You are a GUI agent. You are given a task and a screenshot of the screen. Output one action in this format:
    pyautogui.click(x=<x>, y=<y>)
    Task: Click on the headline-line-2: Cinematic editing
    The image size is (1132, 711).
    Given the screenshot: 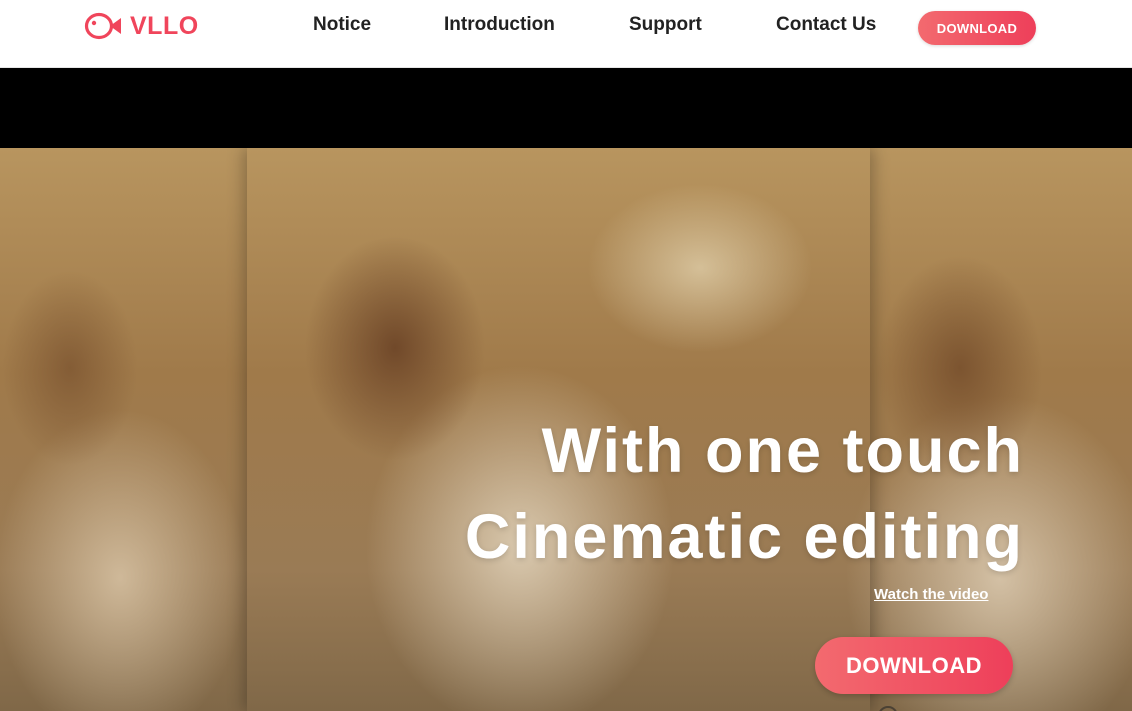 What is the action you would take?
    pyautogui.click(x=744, y=537)
    